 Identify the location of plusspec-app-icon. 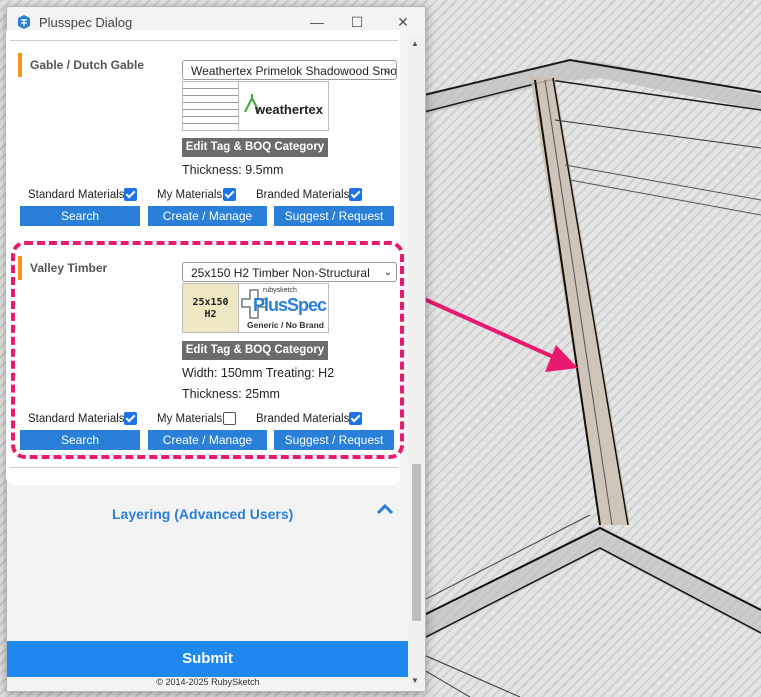
(24, 22).